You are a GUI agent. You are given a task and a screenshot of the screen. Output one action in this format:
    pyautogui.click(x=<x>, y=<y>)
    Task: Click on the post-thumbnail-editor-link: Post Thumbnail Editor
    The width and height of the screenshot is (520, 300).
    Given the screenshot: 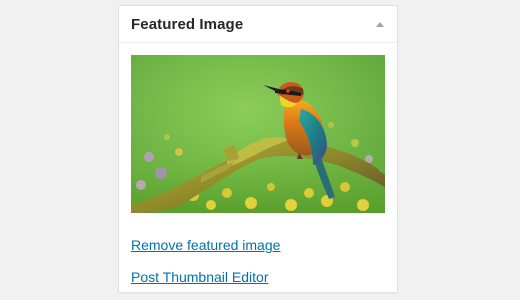 What is the action you would take?
    pyautogui.click(x=199, y=277)
    